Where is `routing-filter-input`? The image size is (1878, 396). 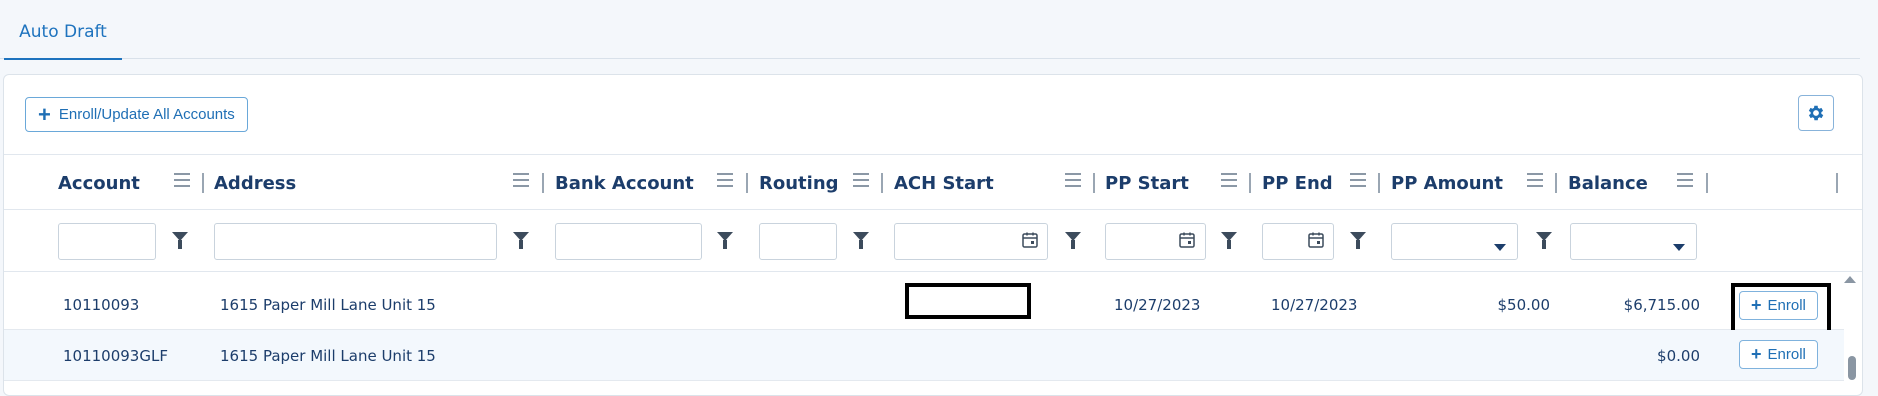 routing-filter-input is located at coordinates (798, 241).